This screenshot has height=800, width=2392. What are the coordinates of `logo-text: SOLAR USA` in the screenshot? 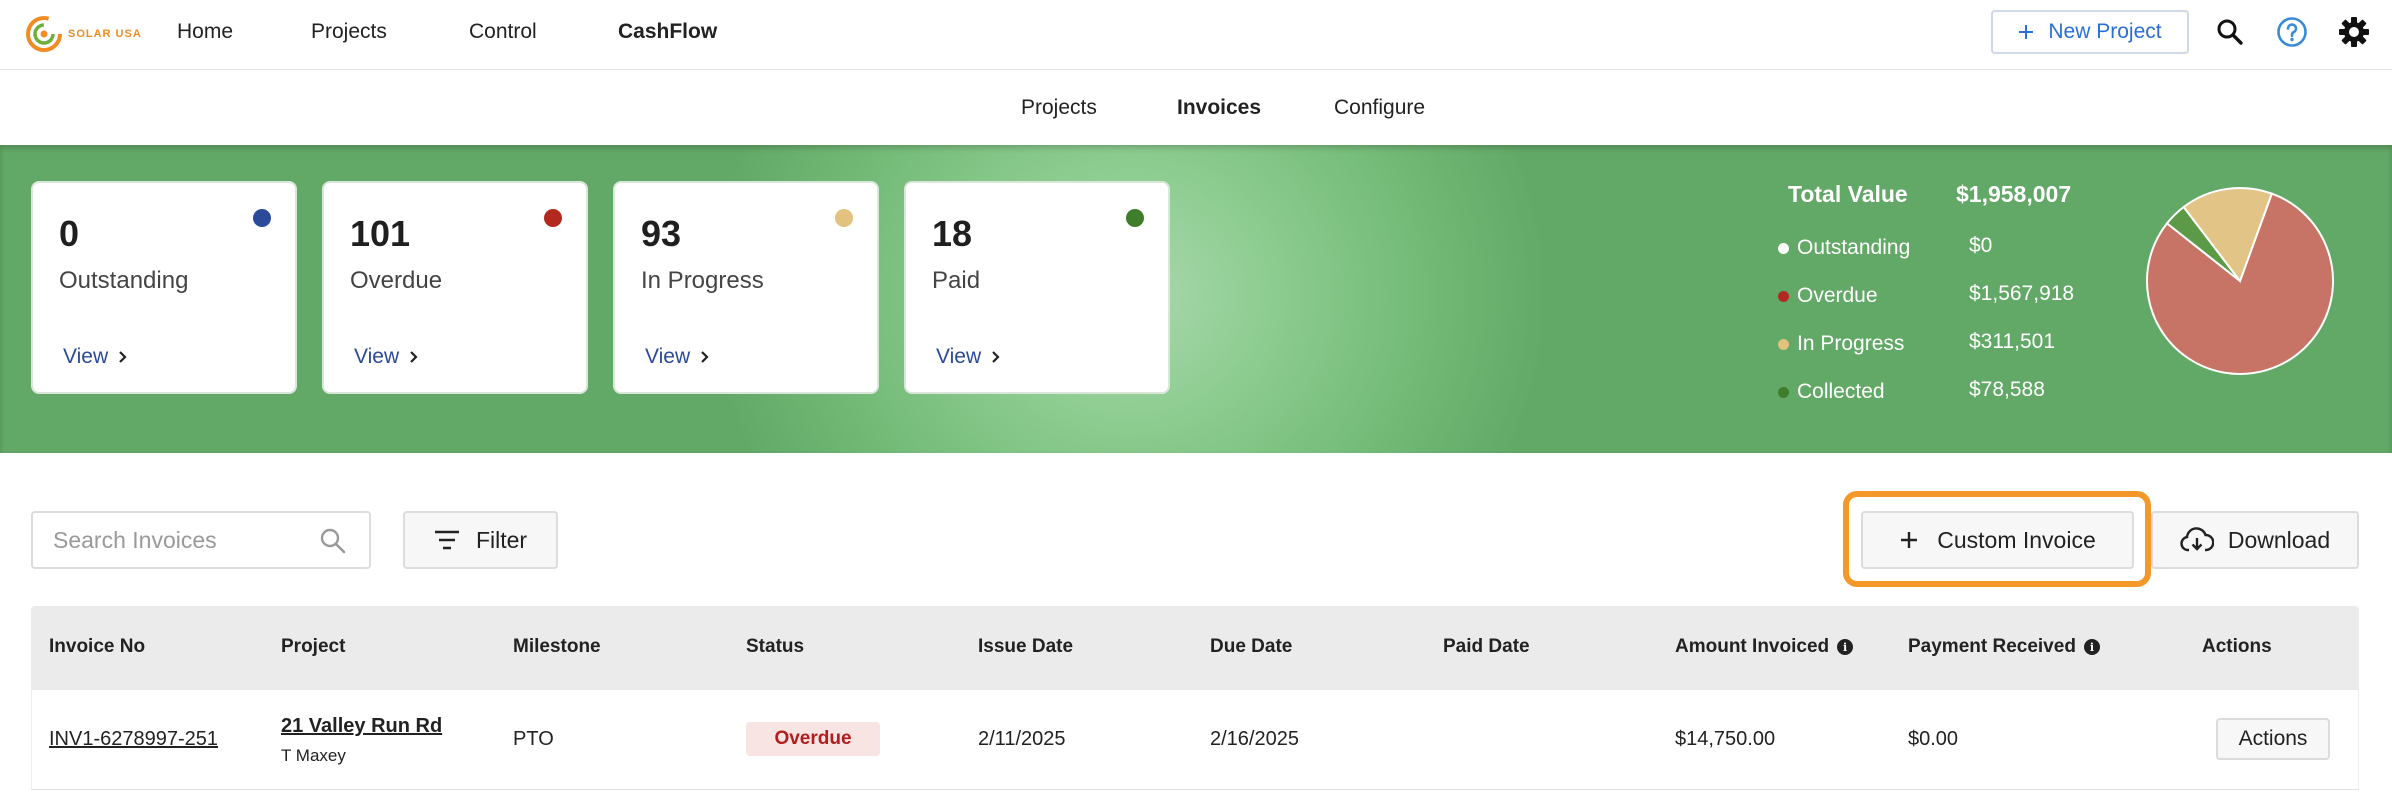 It's located at (105, 34).